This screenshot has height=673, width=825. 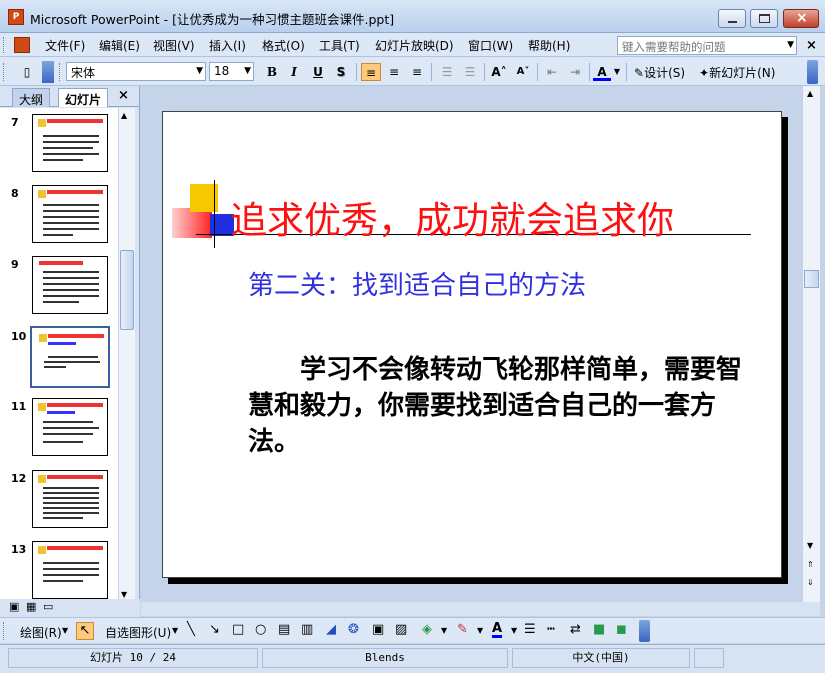 What do you see at coordinates (575, 629) in the screenshot?
I see `arrow-style-icon: ⇄` at bounding box center [575, 629].